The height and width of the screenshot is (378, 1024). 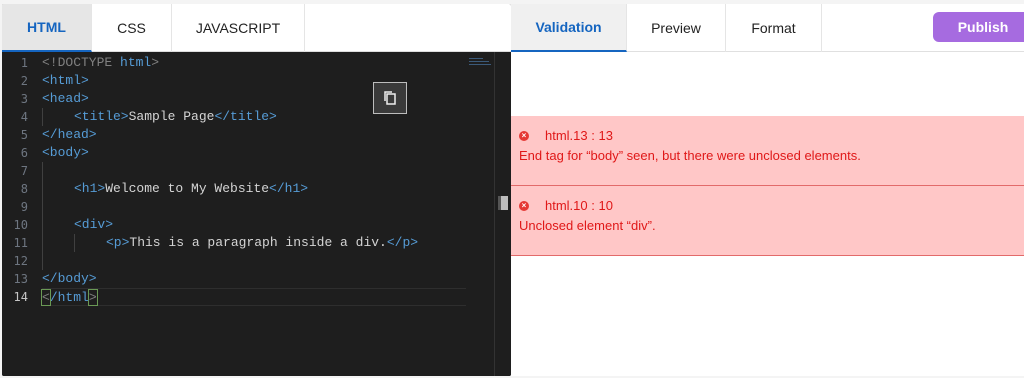 I want to click on error-message: Unclosed element “div”., so click(x=587, y=225).